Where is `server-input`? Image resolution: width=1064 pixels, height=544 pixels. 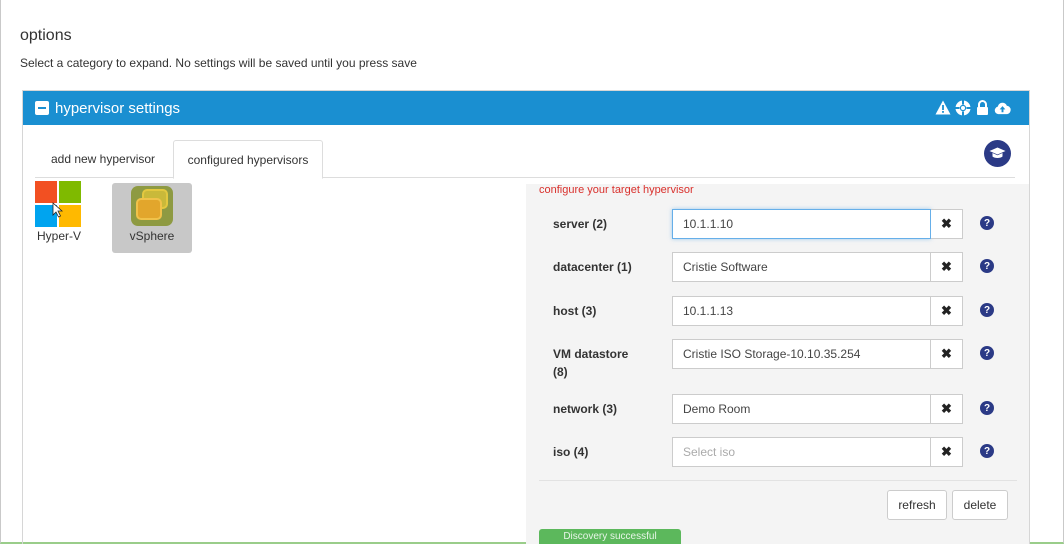
server-input is located at coordinates (801, 224).